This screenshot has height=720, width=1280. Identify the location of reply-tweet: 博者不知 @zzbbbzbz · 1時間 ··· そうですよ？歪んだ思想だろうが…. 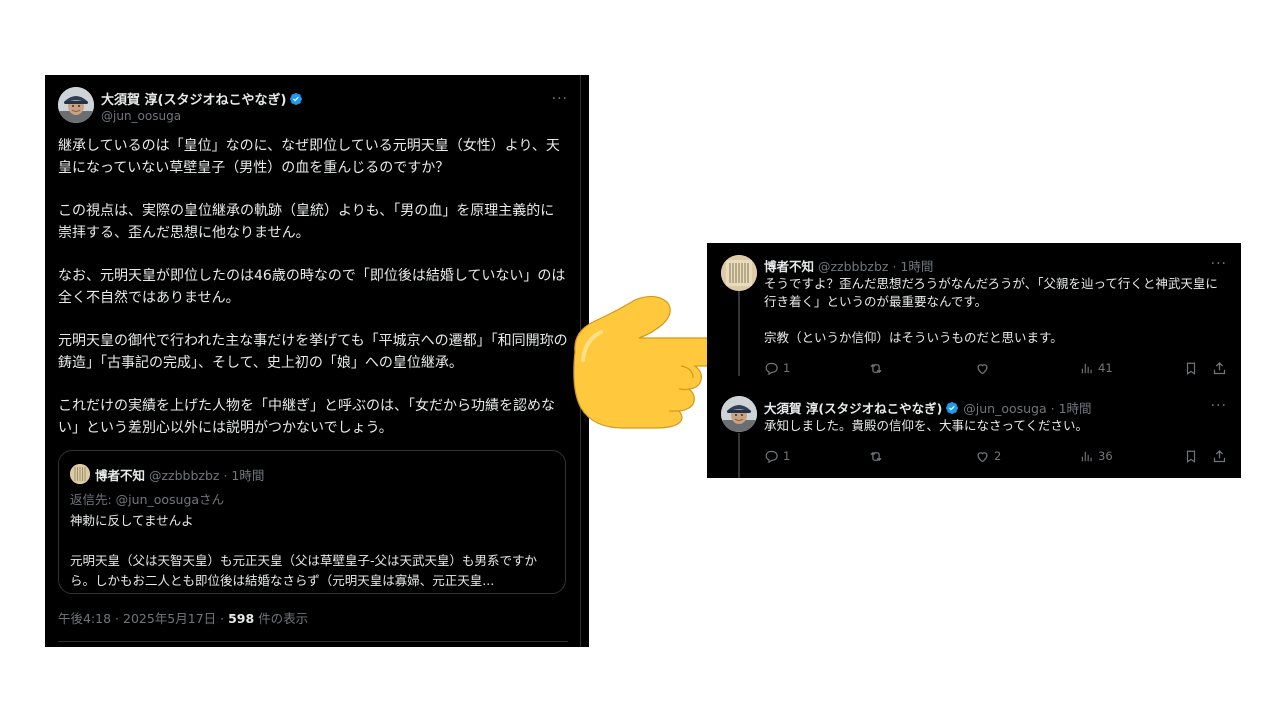
(974, 313).